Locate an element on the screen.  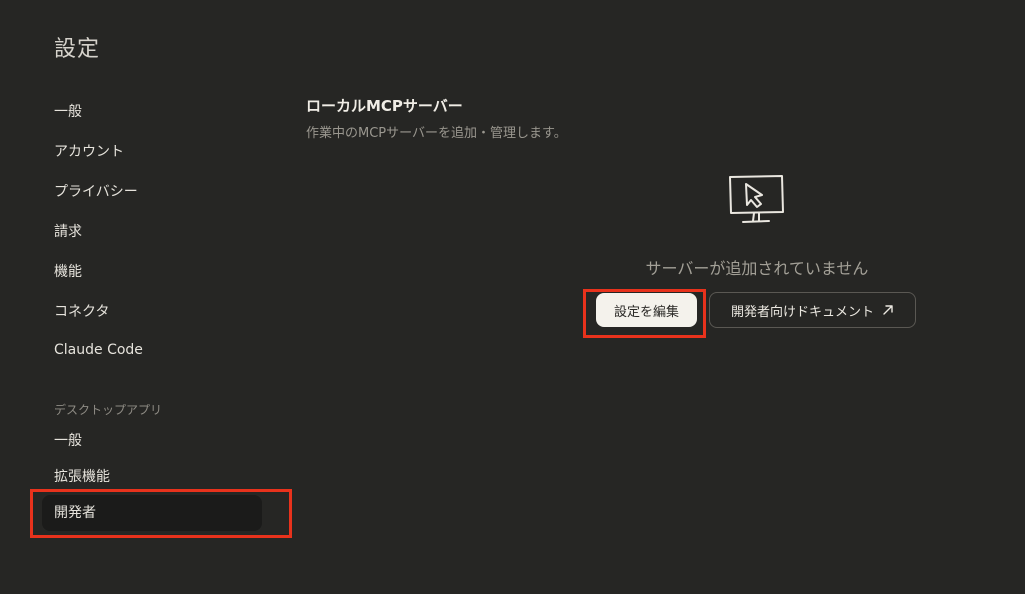
section-description: 作業中のMCPサーバーを追加・管理します。 is located at coordinates (436, 133).